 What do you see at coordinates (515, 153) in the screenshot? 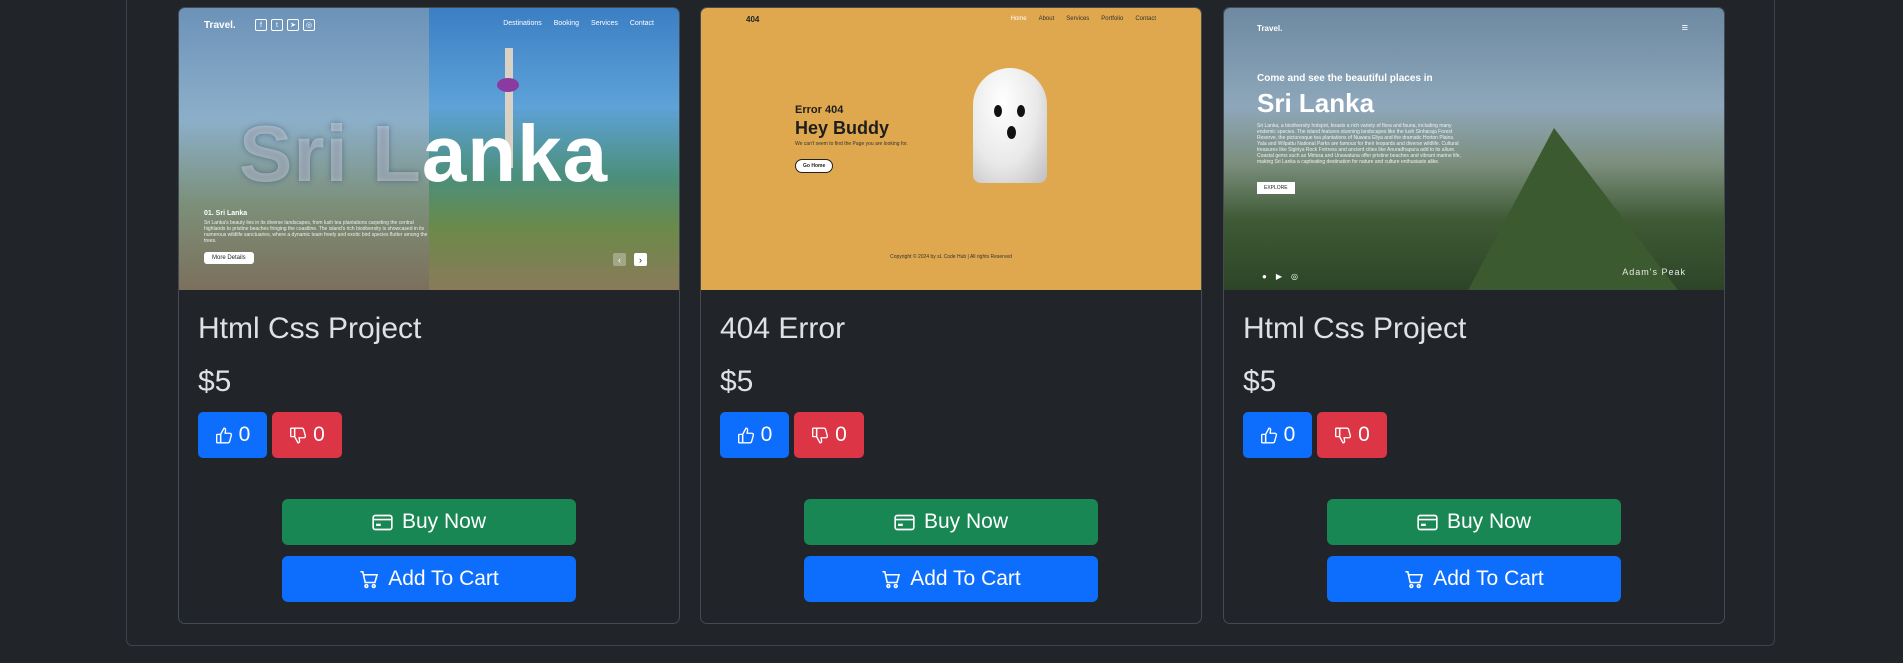
I see `preview-headline-bright: anka` at bounding box center [515, 153].